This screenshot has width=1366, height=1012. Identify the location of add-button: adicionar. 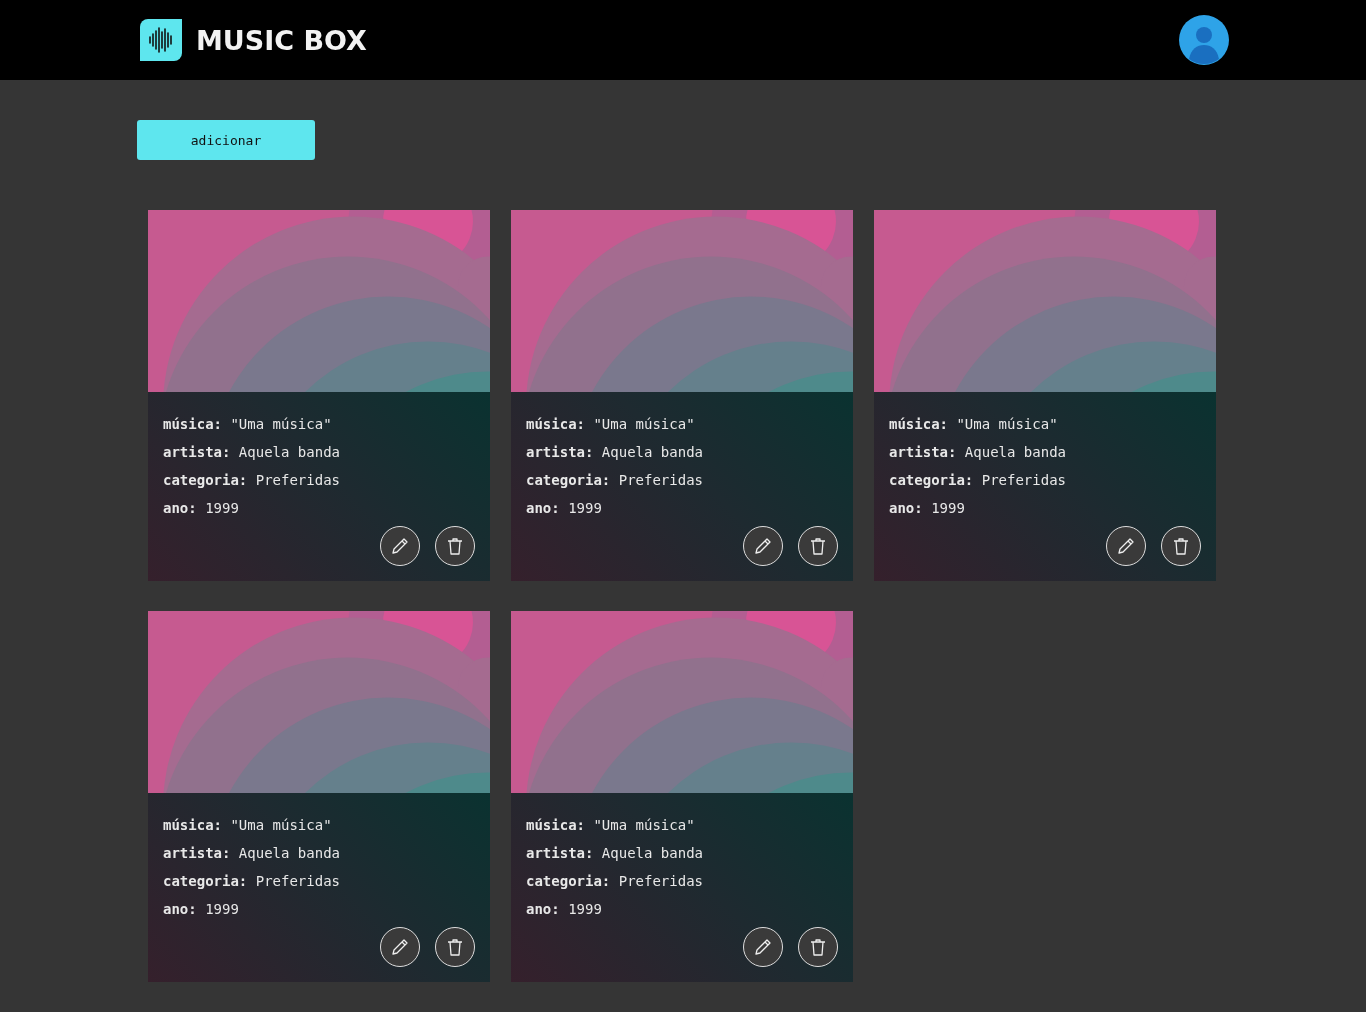
(226, 140).